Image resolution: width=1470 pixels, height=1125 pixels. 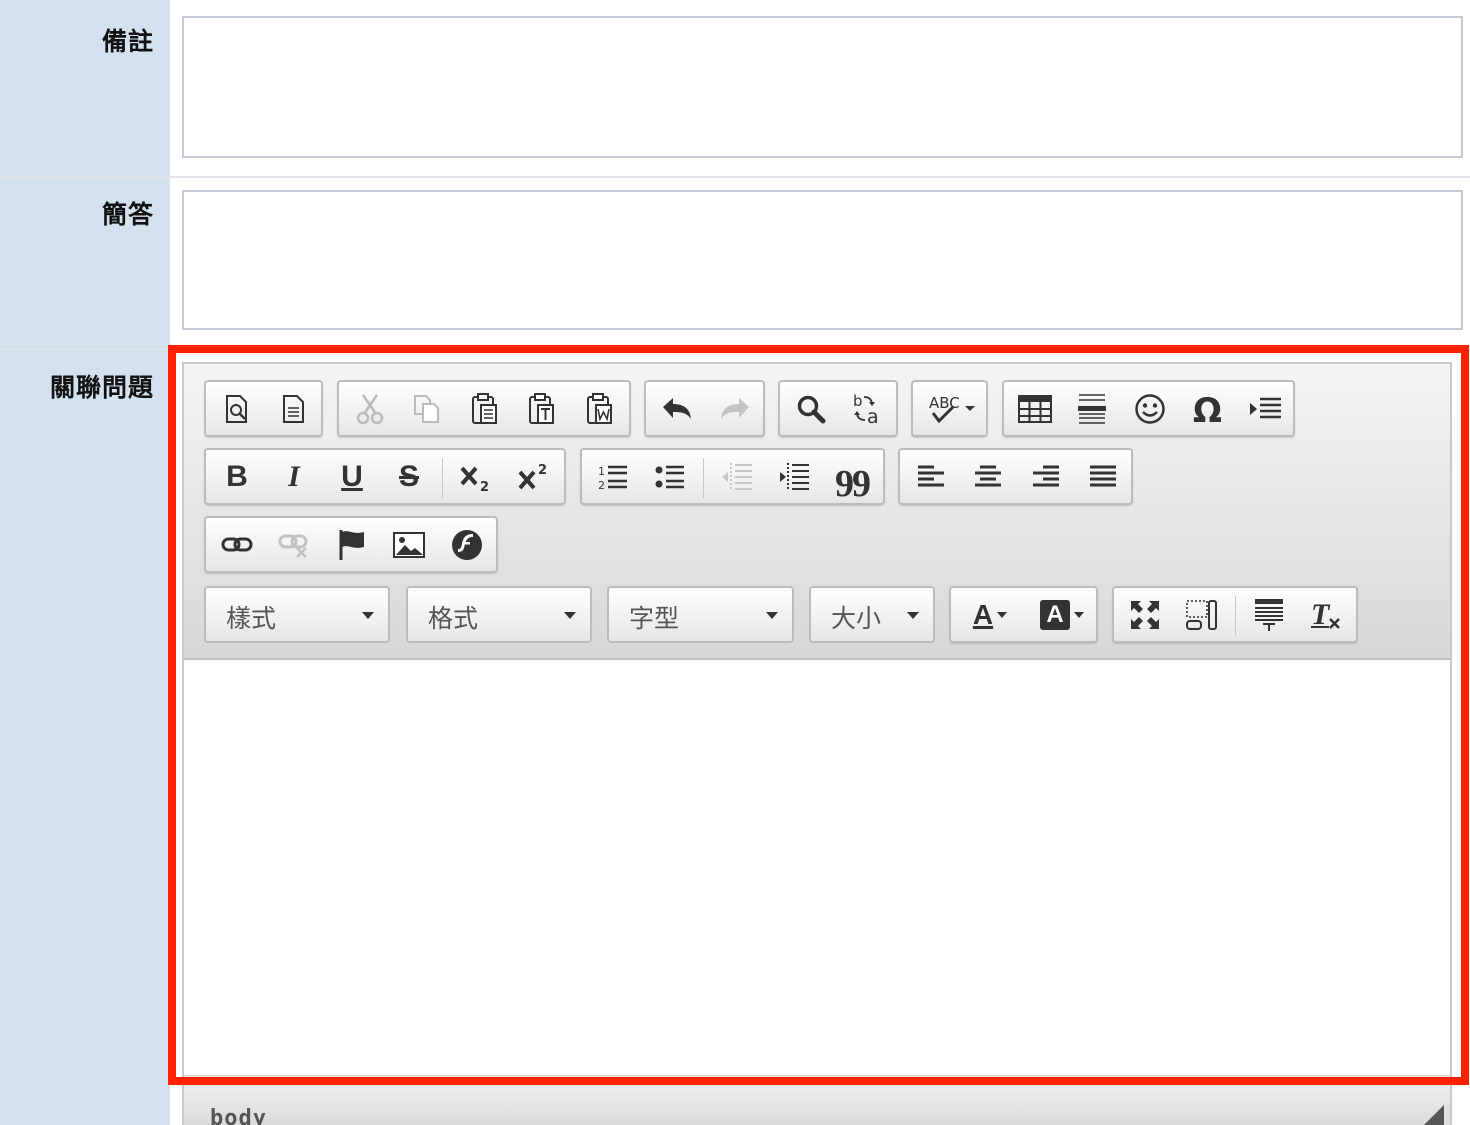 I want to click on tools-toolbar-group: T, so click(x=1235, y=614).